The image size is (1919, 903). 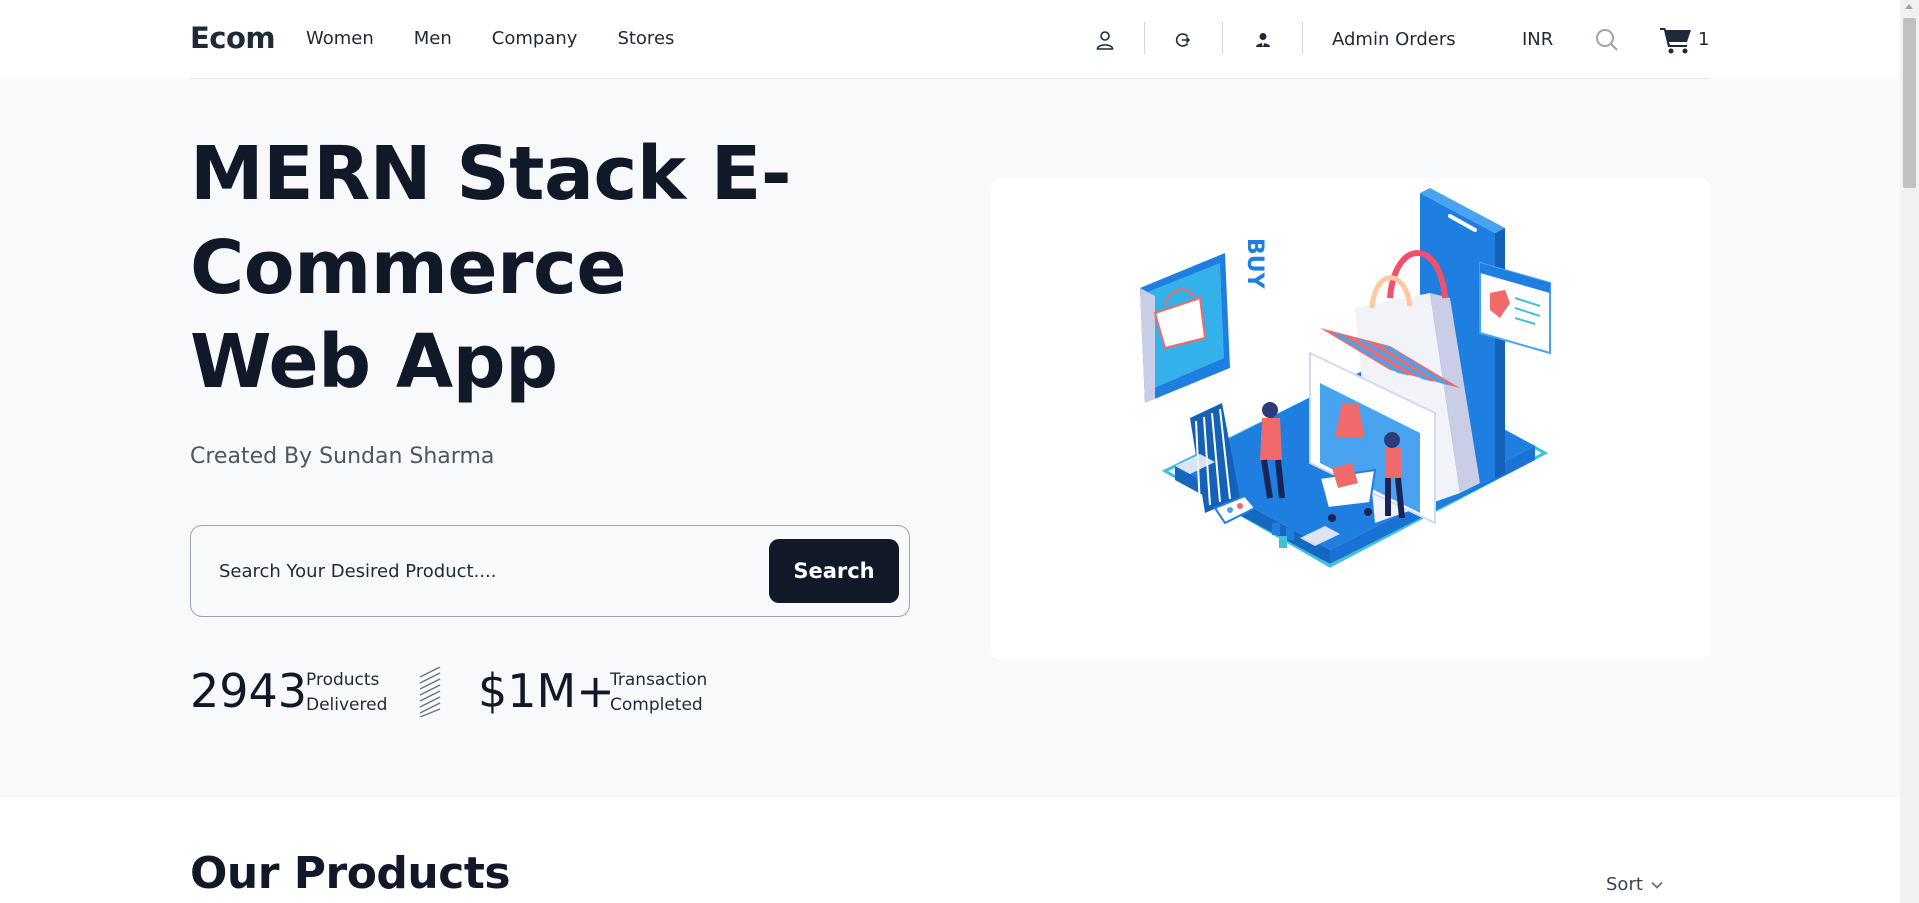 What do you see at coordinates (1704, 39) in the screenshot?
I see `cart-count: 1` at bounding box center [1704, 39].